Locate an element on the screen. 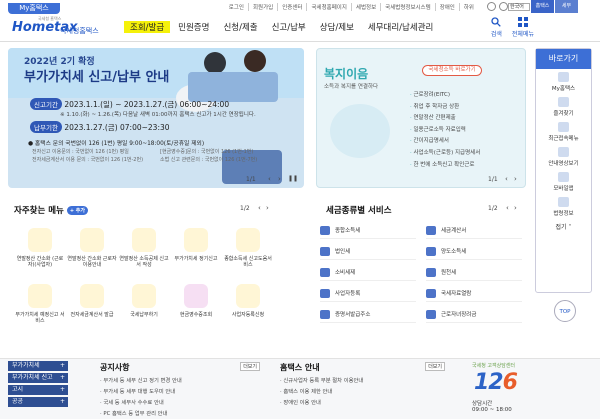 The image size is (600, 419). guide-item: 홈택스 이용 제한 안내 is located at coordinates (362, 391).